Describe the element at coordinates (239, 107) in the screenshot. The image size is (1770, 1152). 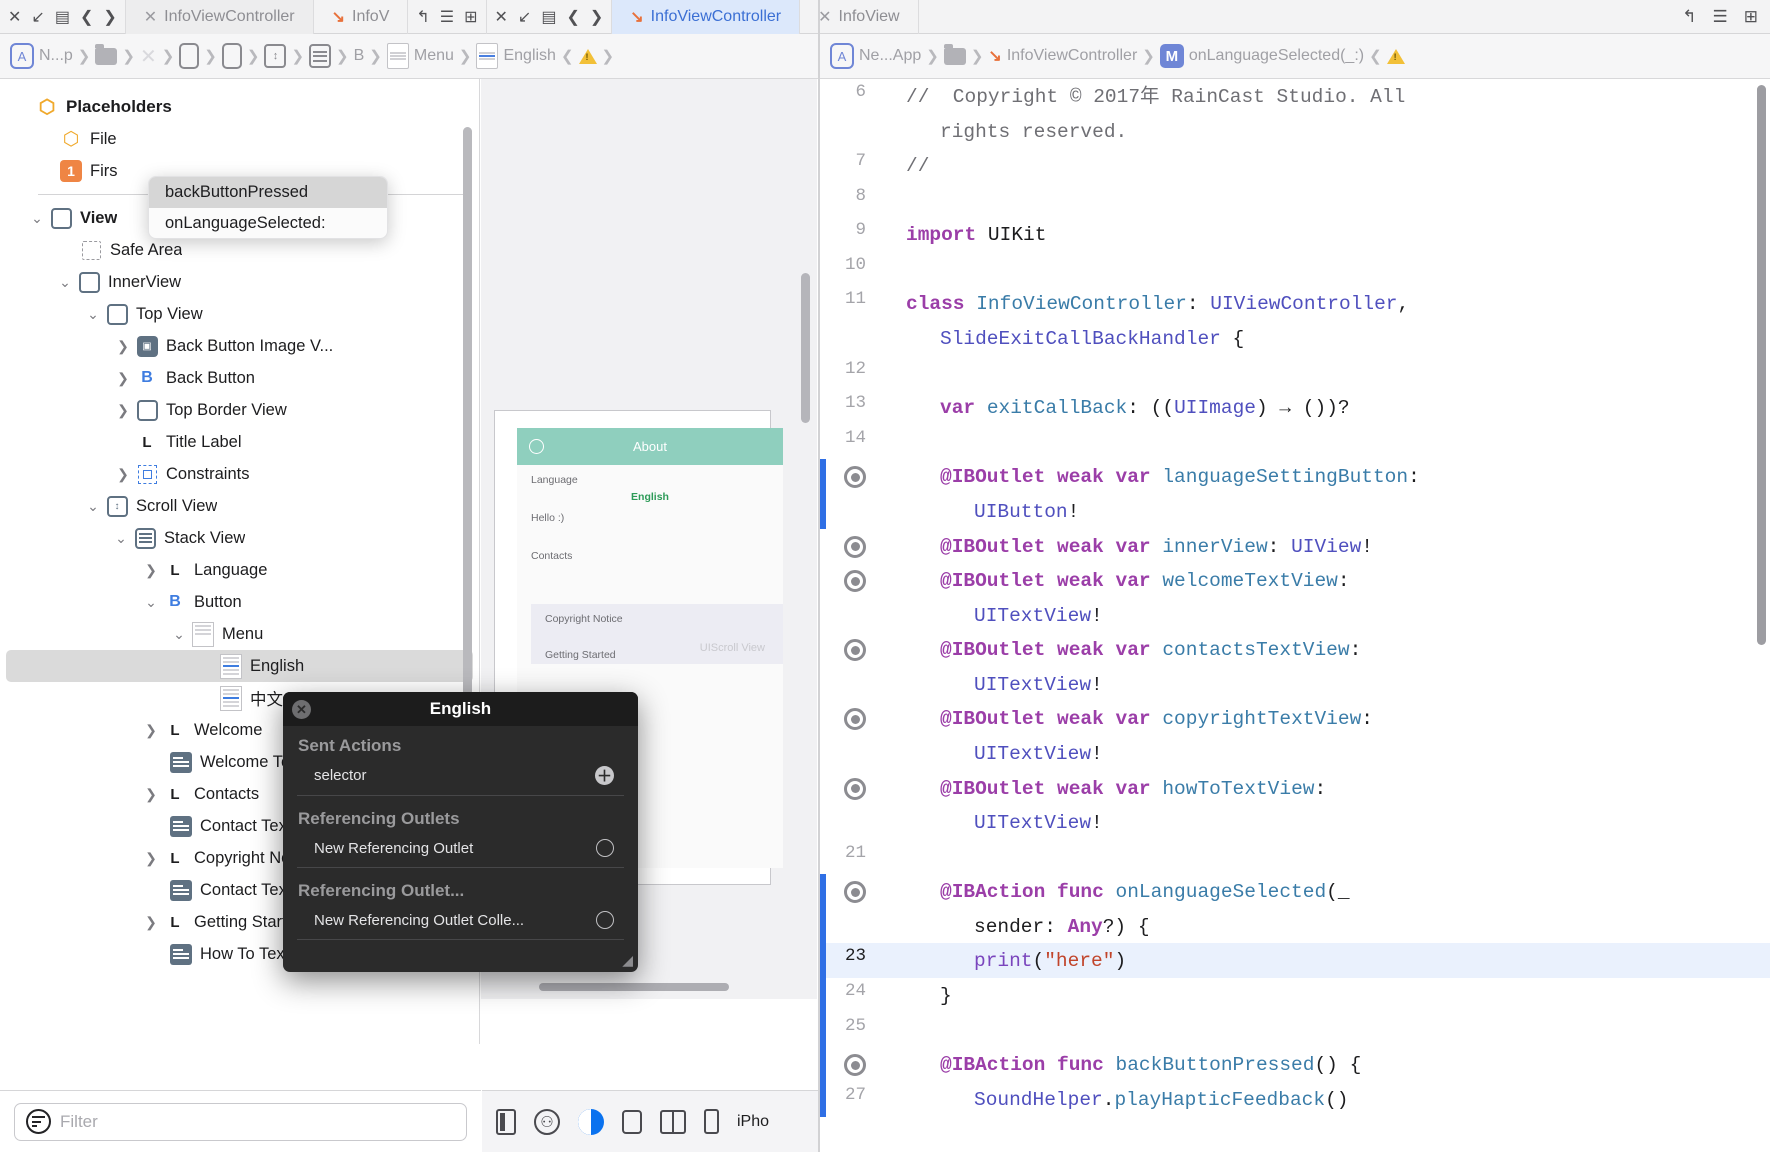
I see `outline-row-placeholders: ⬡ Placeholders` at that location.